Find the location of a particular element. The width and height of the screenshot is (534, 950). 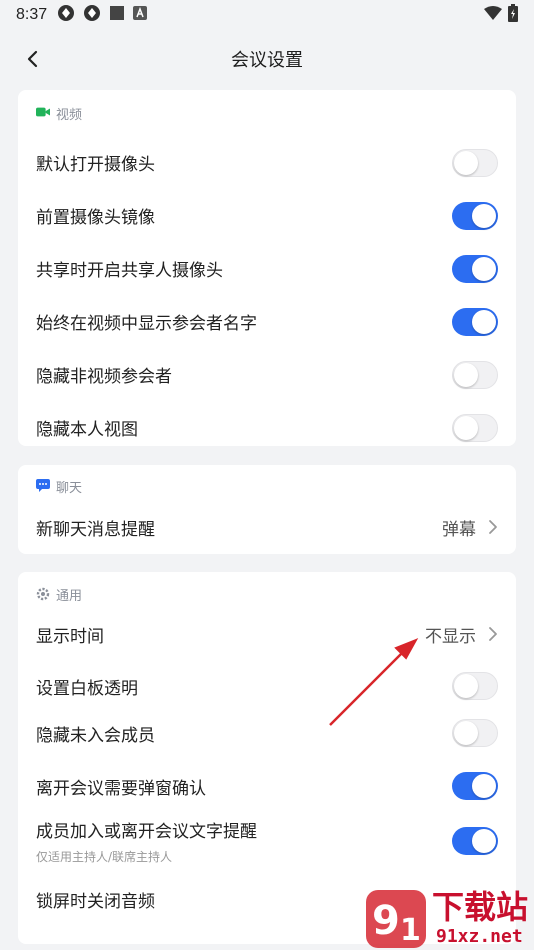

setting-row-hide-non-video: 隐藏非视频参会者 is located at coordinates (267, 374).